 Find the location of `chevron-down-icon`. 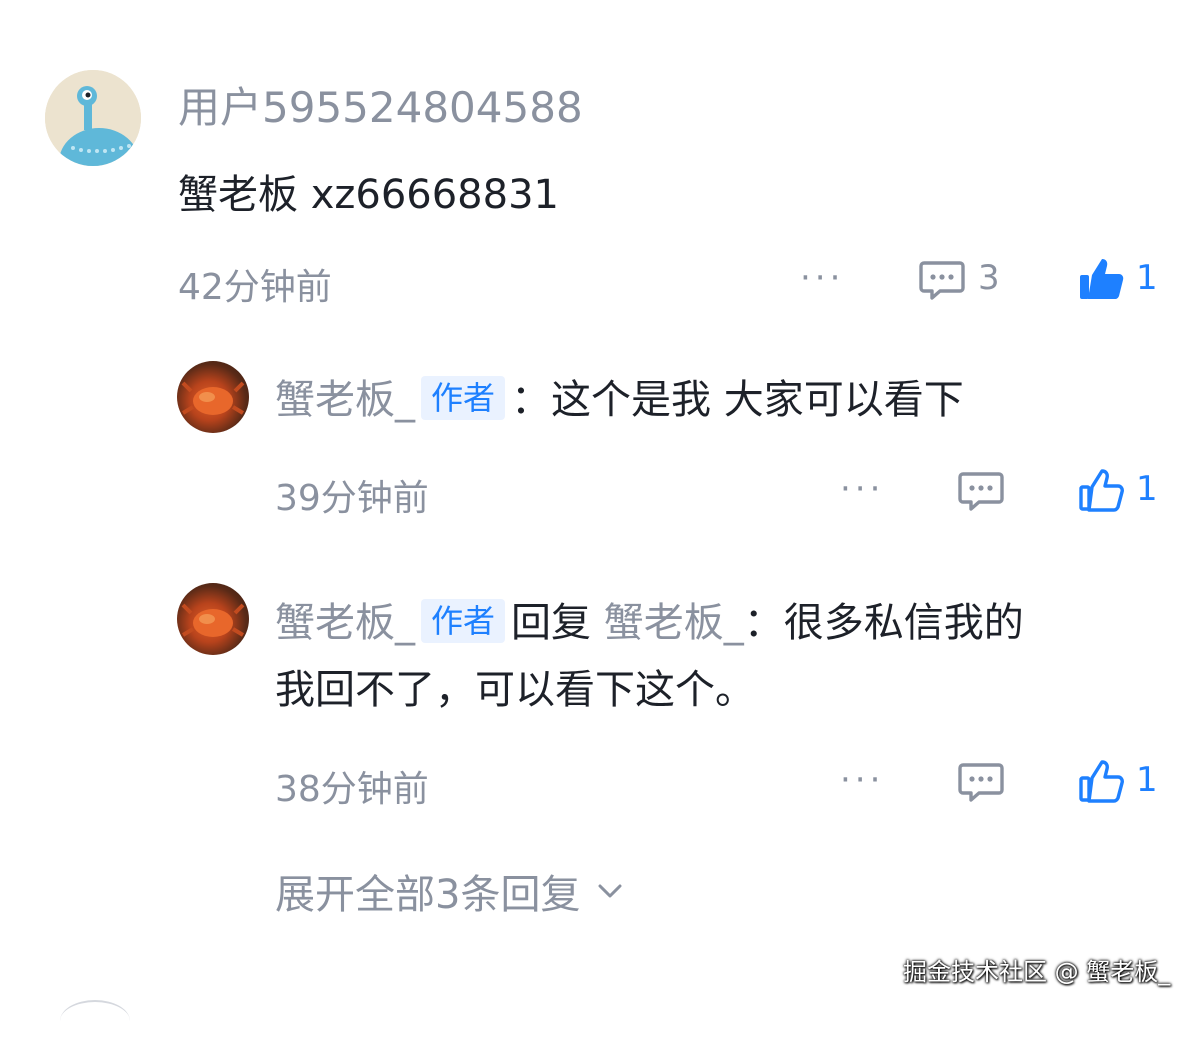

chevron-down-icon is located at coordinates (610, 891).